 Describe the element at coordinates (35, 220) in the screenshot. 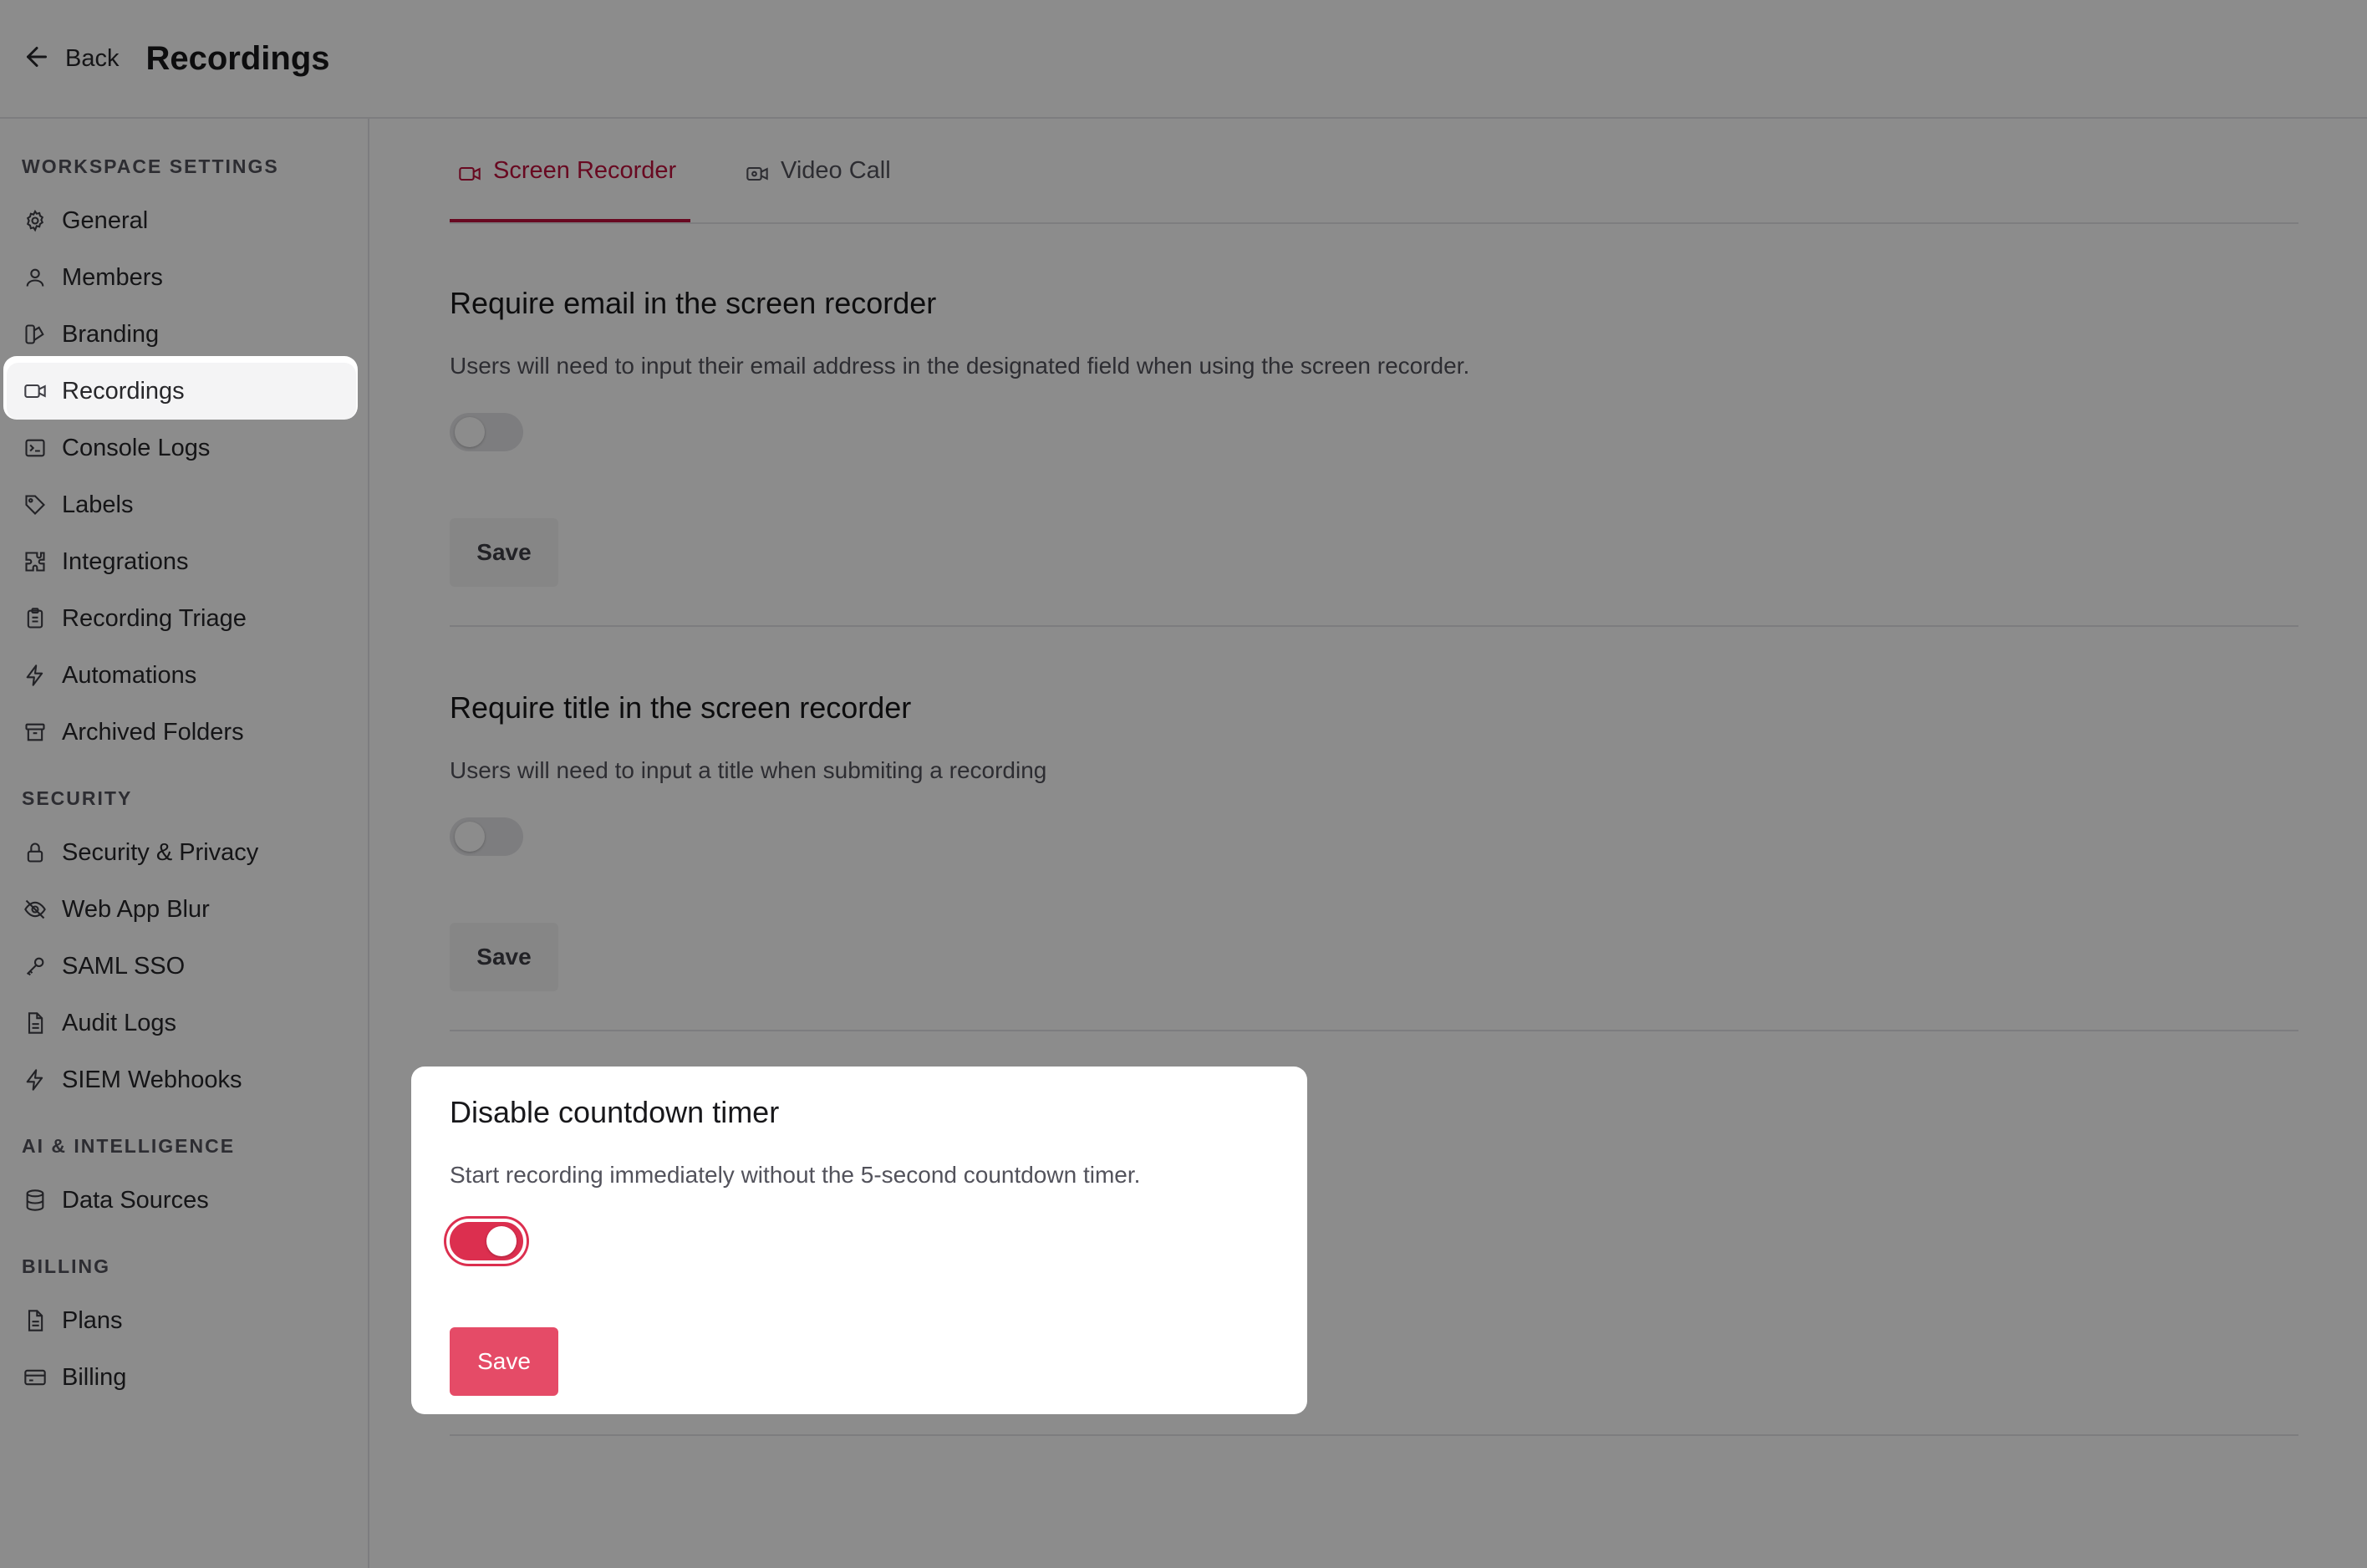

I see `gear-icon` at that location.